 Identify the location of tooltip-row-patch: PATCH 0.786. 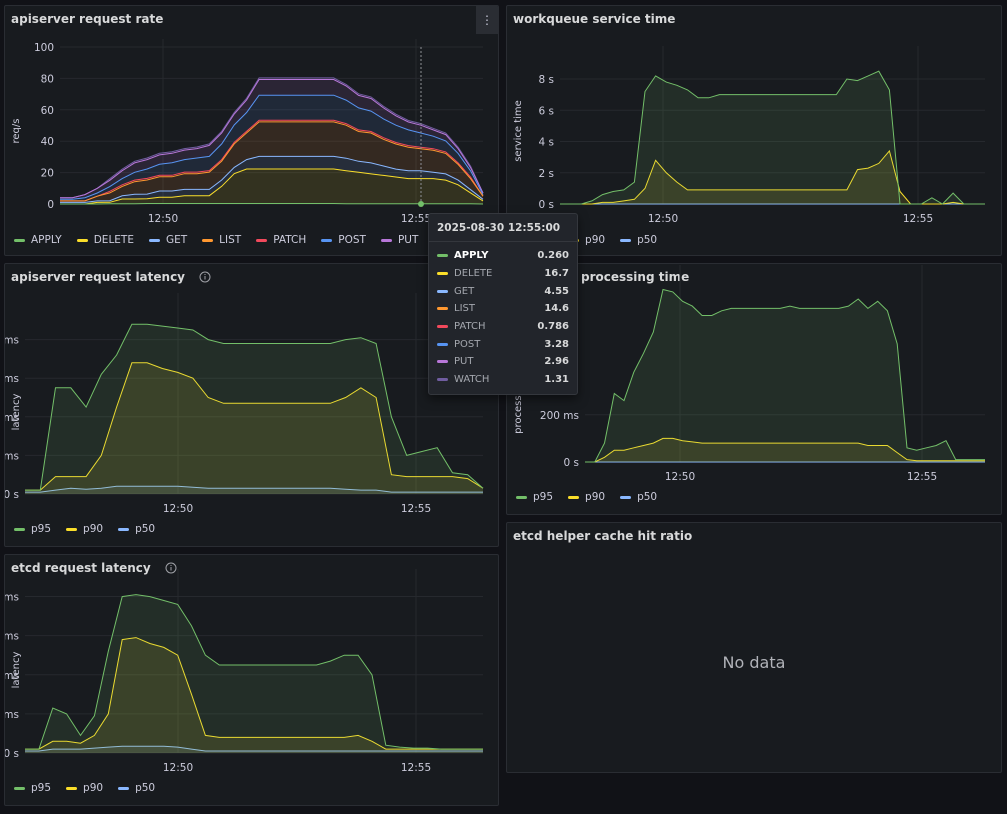
(503, 327).